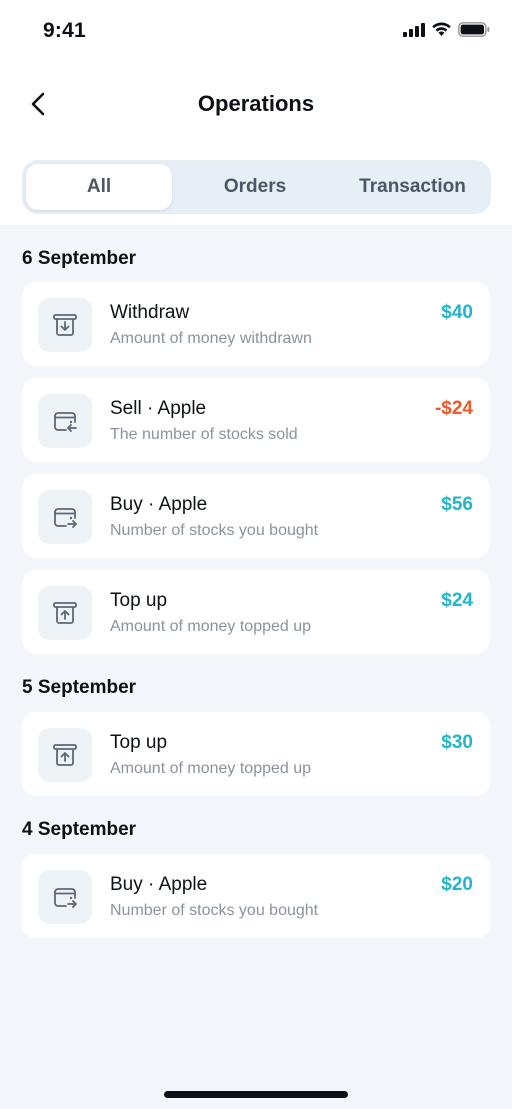 The height and width of the screenshot is (1109, 512). Describe the element at coordinates (65, 325) in the screenshot. I see `withdraw-icon` at that location.